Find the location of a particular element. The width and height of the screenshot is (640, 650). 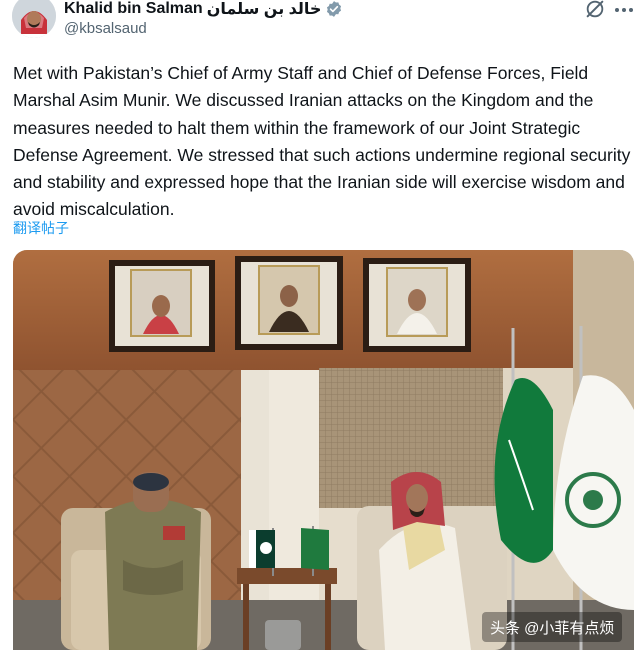

avatar is located at coordinates (34, 19).